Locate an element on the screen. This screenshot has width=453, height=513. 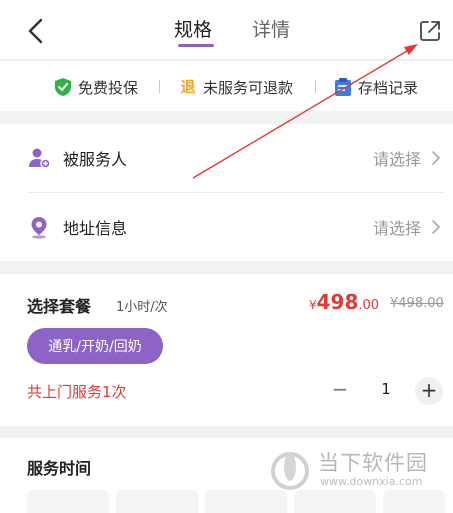
price-integer: 498 is located at coordinates (337, 302).